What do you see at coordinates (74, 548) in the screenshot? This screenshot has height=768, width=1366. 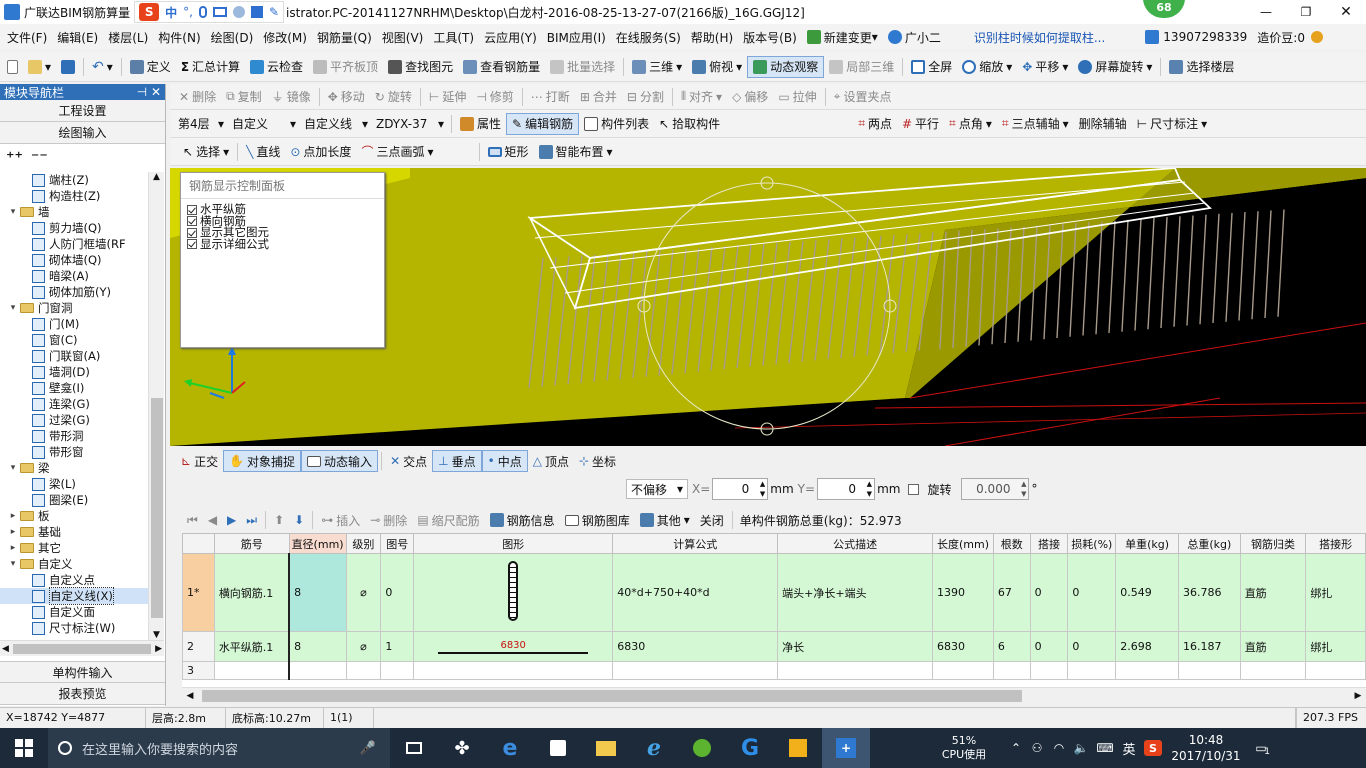 I see `tree-item: ▸ 其它` at bounding box center [74, 548].